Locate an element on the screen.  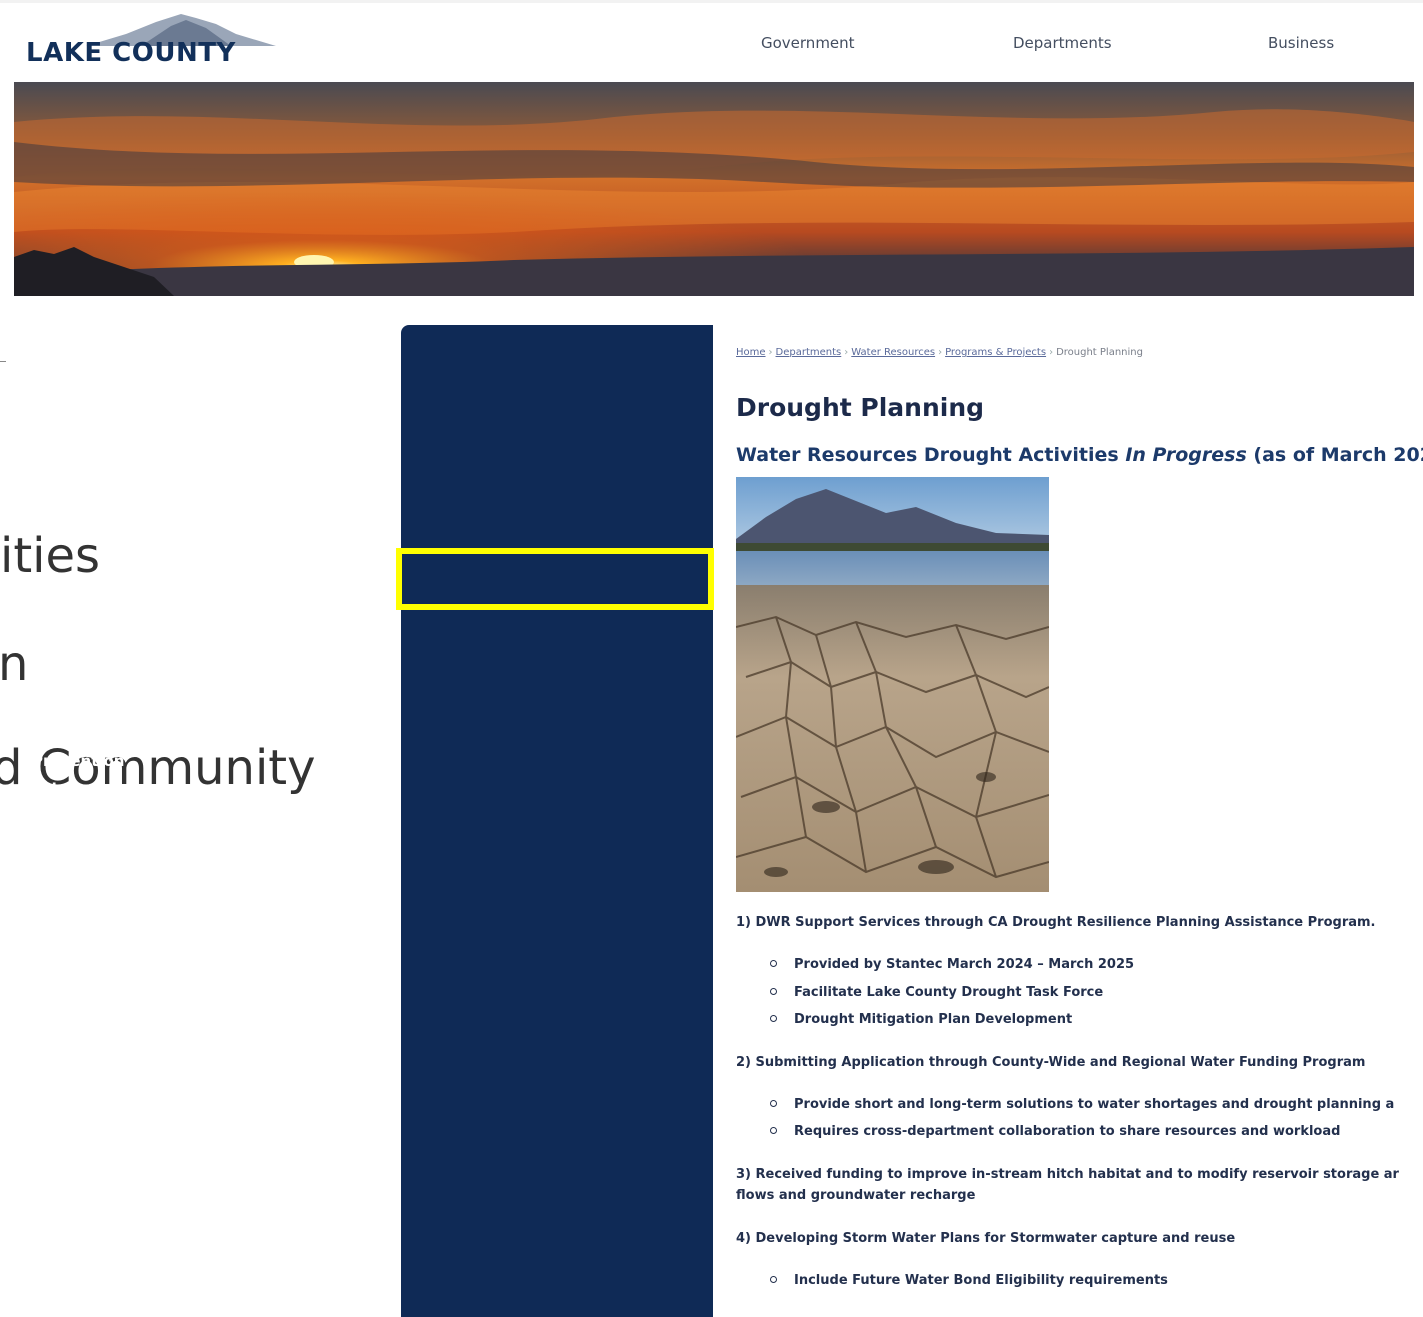
breadcrumb-current: Drought Planning is located at coordinates (1099, 352).